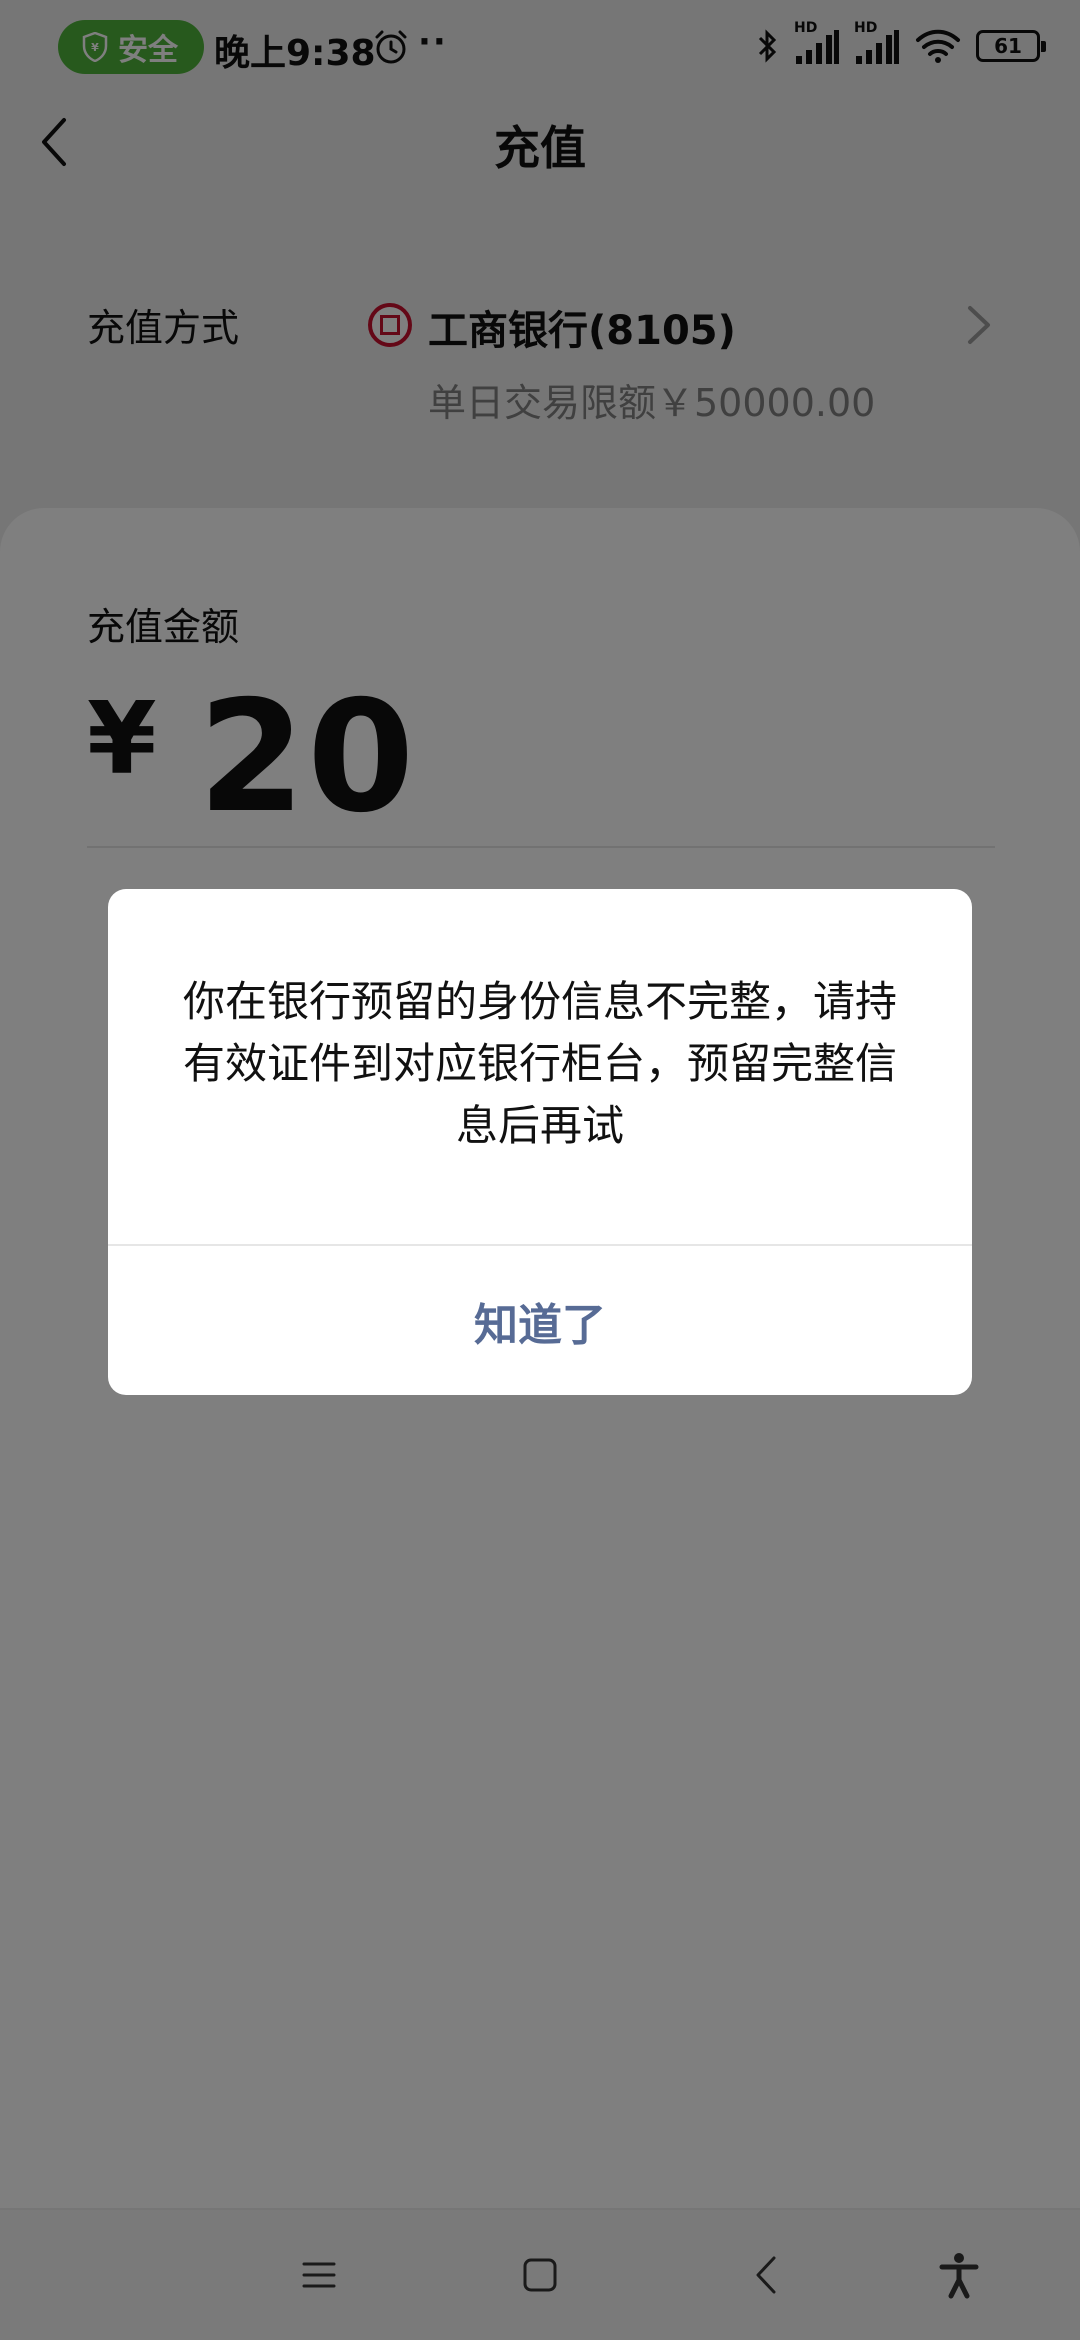 The width and height of the screenshot is (1080, 2340). What do you see at coordinates (539, 1063) in the screenshot?
I see `dialog-message: 你在银行预留的身份信息不完整，请持有效证件到对应银行柜台，预留完整信息后再试` at bounding box center [539, 1063].